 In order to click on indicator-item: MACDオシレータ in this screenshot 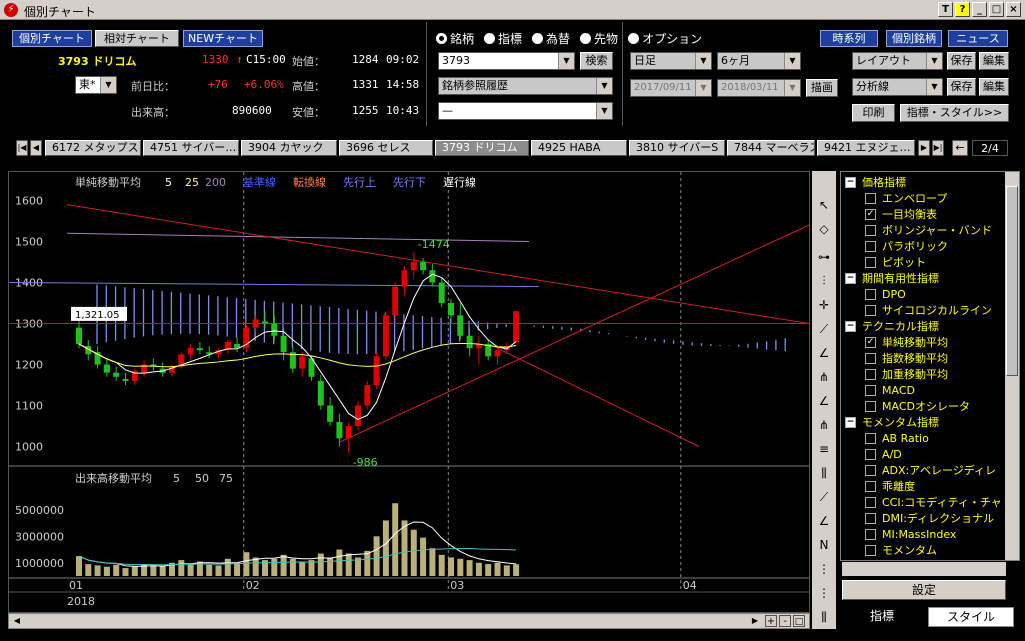, I will do `click(917, 406)`.